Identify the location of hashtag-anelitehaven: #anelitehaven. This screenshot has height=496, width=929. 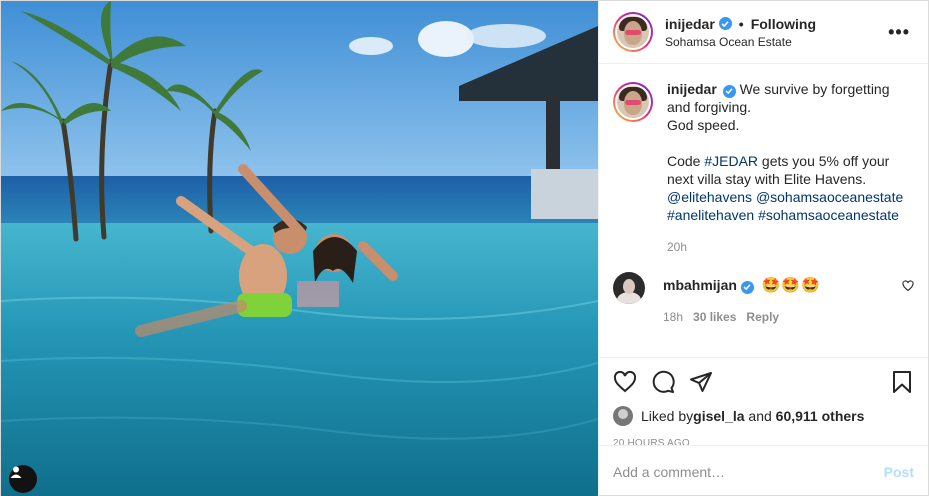
(710, 215).